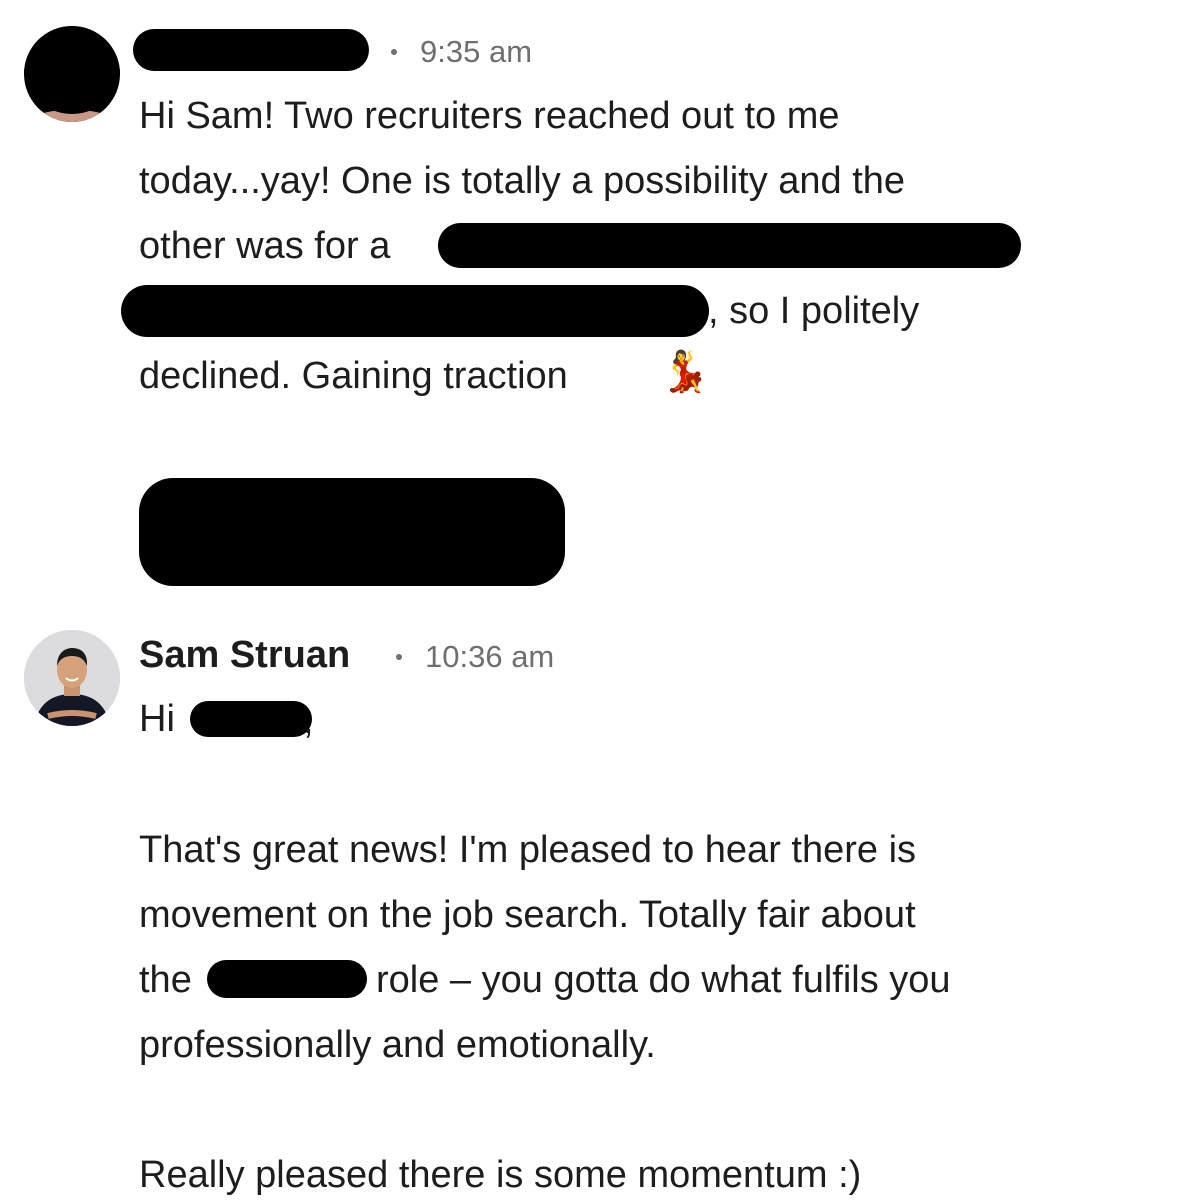  What do you see at coordinates (251, 719) in the screenshot?
I see `redacted-recipient-name` at bounding box center [251, 719].